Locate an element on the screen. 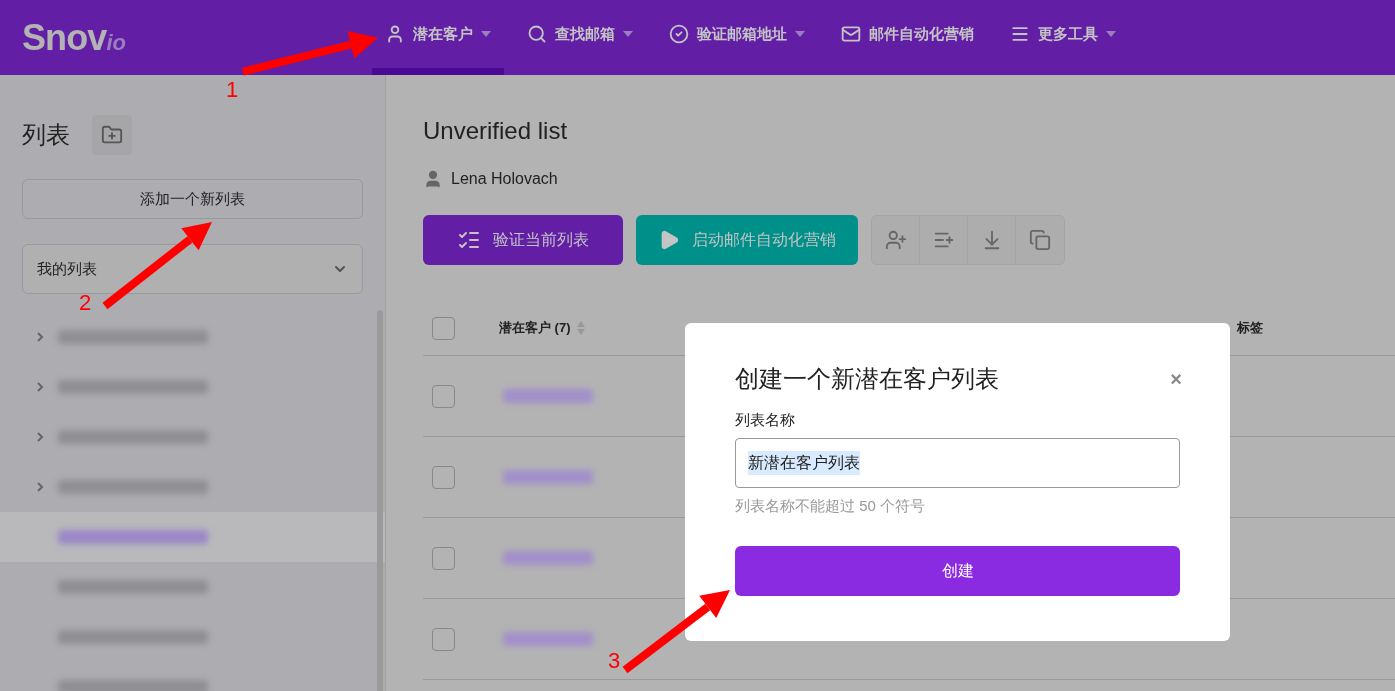 This screenshot has height=691, width=1395. logo: Snovio is located at coordinates (197, 37).